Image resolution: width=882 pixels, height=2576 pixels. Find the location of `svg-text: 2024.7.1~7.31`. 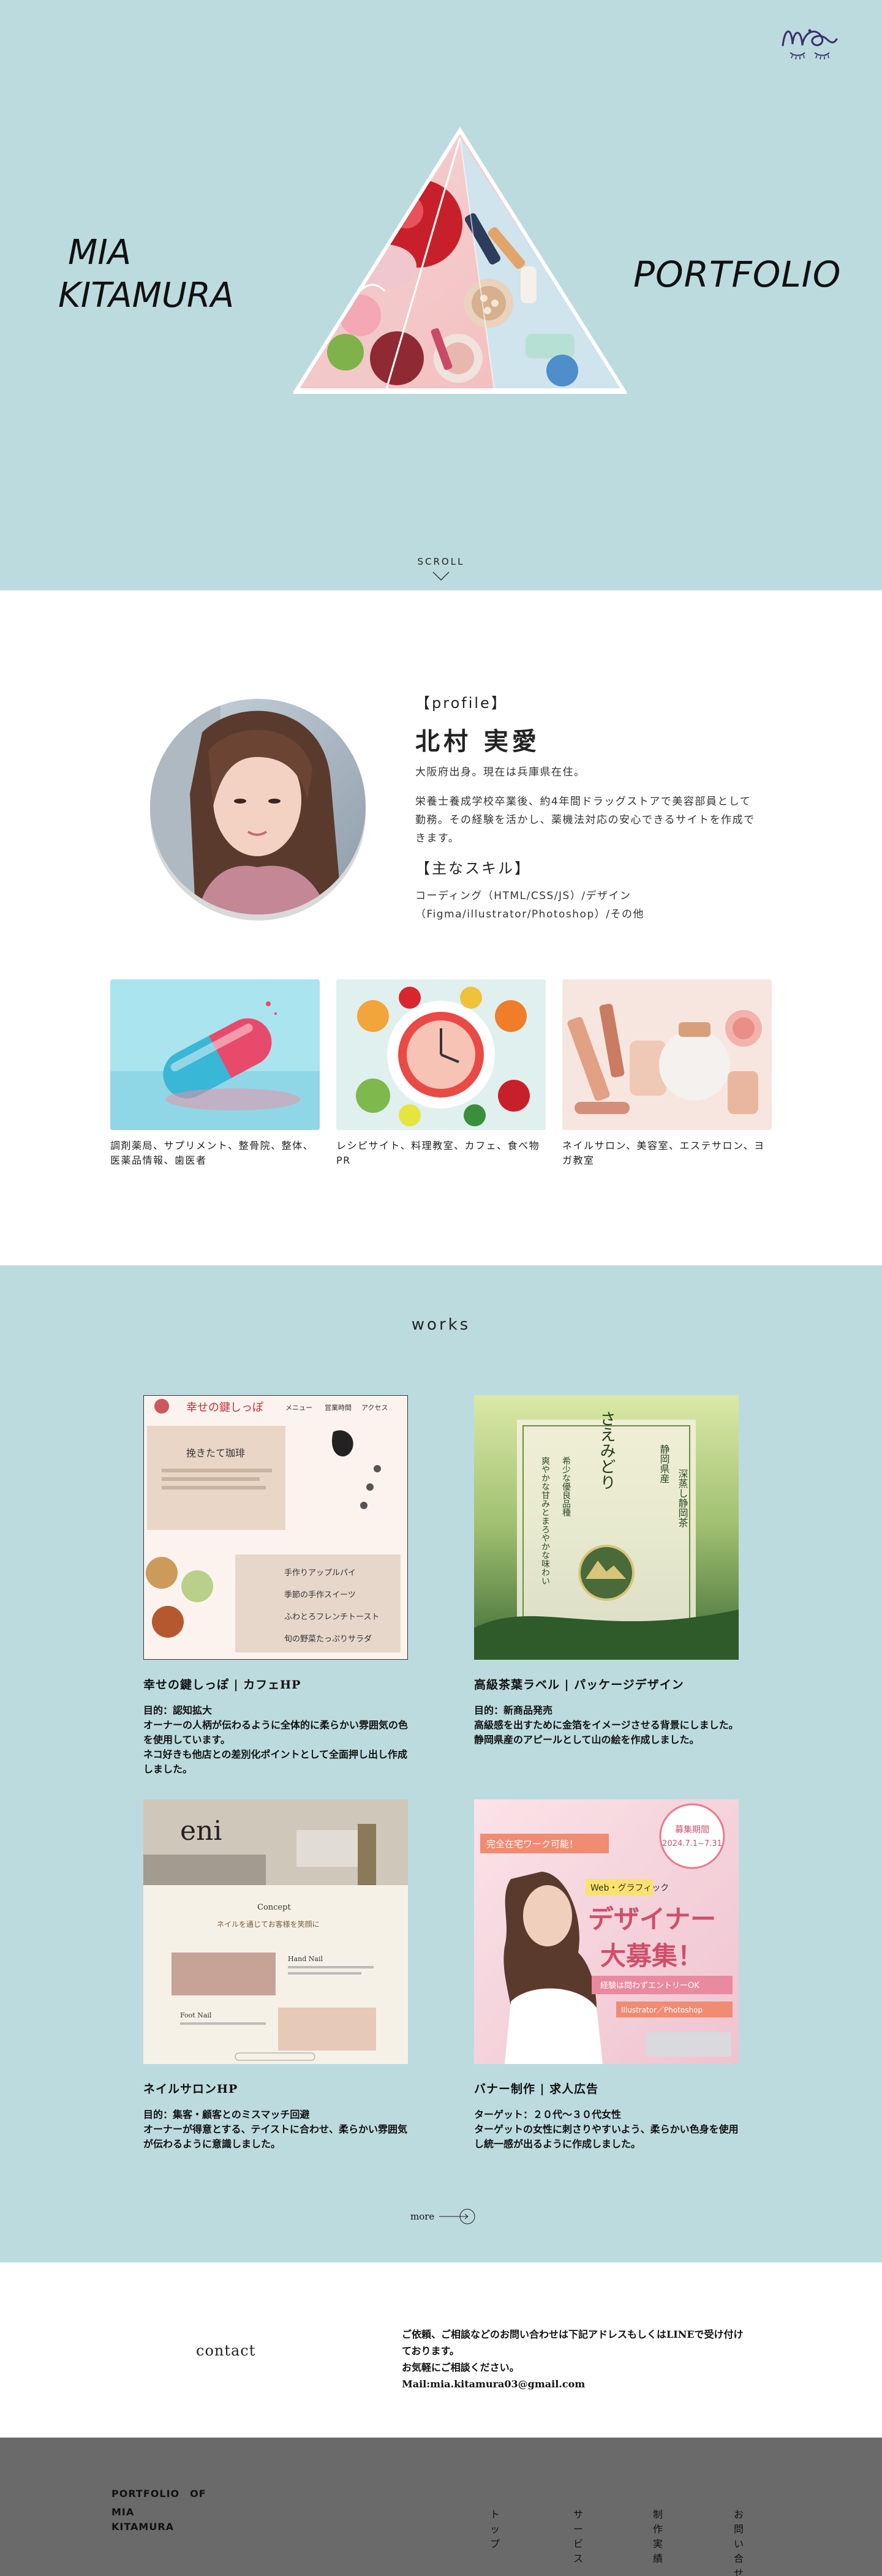

svg-text: 2024.7.1~7.31 is located at coordinates (692, 1843).